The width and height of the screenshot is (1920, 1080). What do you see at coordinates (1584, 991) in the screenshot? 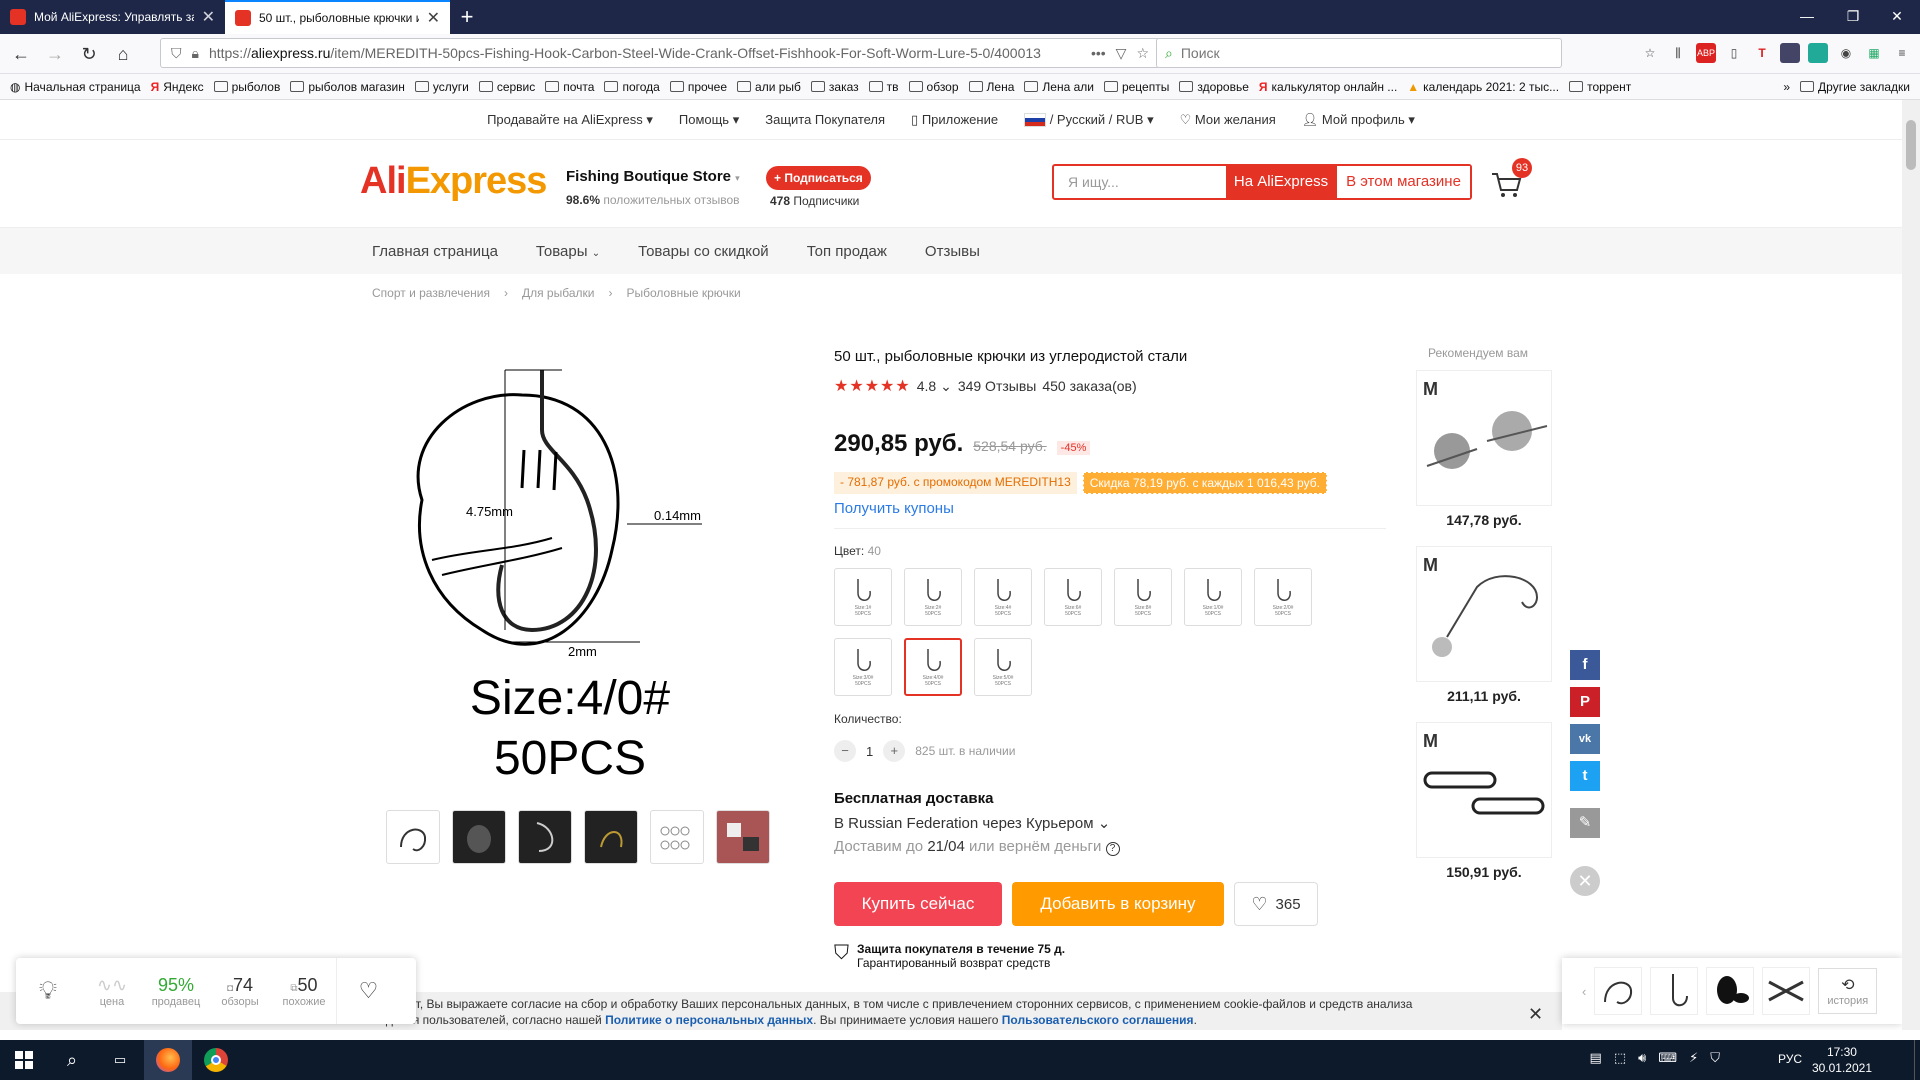
I see `chevron-left-icon: ‹` at bounding box center [1584, 991].